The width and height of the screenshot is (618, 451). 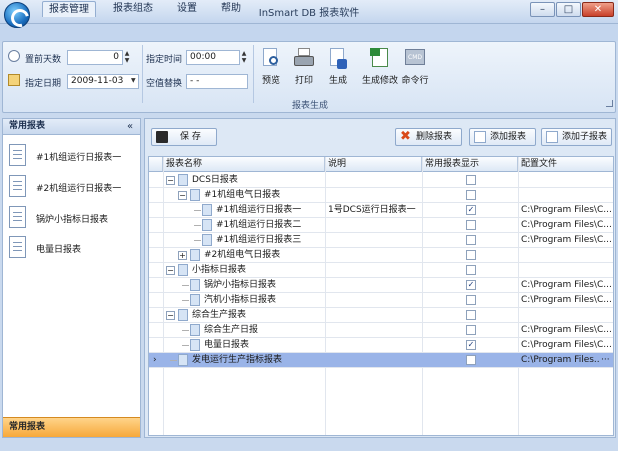 What do you see at coordinates (598, 9) in the screenshot?
I see `close-button: ✕` at bounding box center [598, 9].